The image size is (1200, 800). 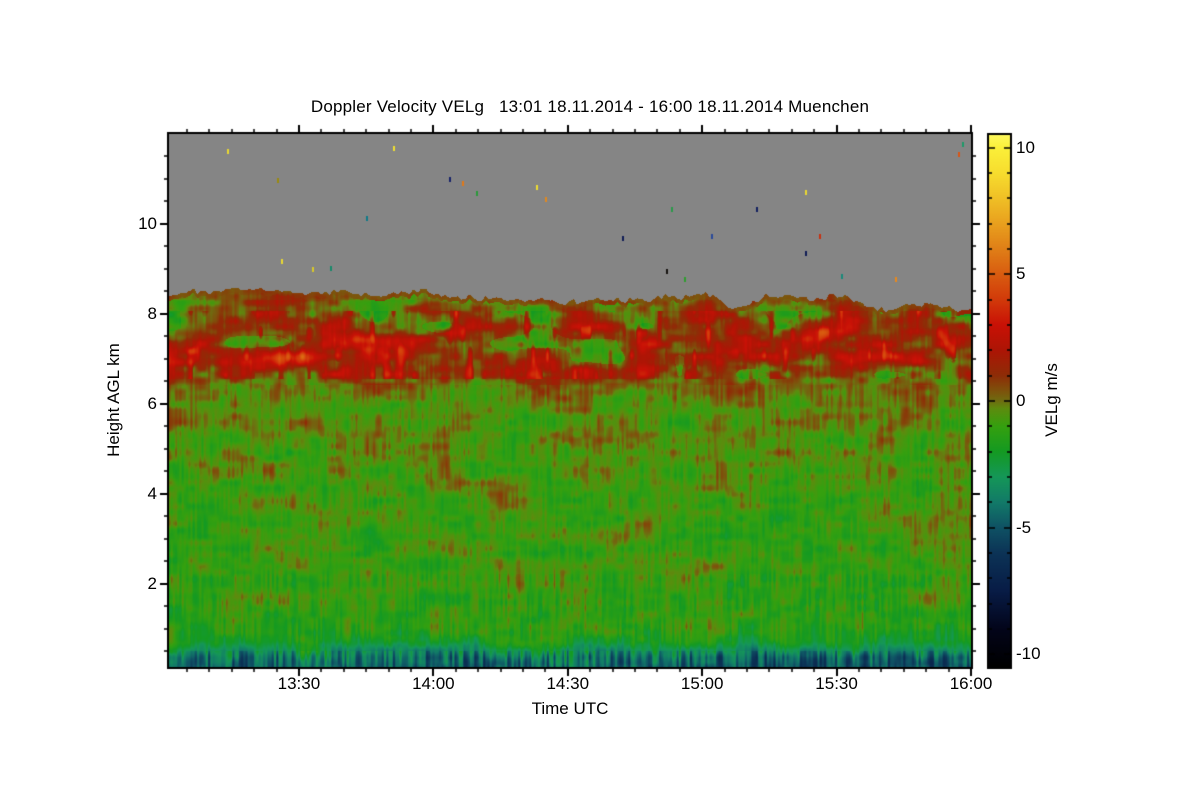 I want to click on cbtick-label: -10, so click(x=1028, y=654).